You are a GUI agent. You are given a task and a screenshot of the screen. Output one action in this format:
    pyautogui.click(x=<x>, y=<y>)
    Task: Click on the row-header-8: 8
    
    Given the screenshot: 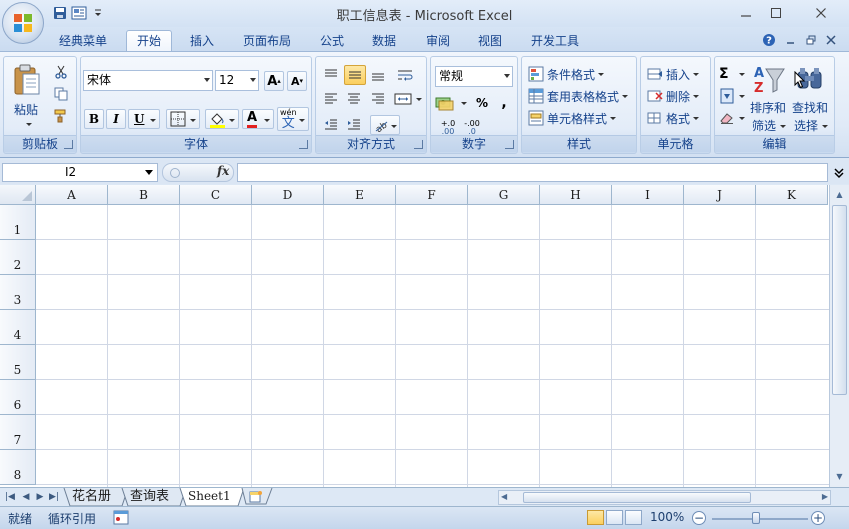 What is the action you would take?
    pyautogui.click(x=18, y=467)
    